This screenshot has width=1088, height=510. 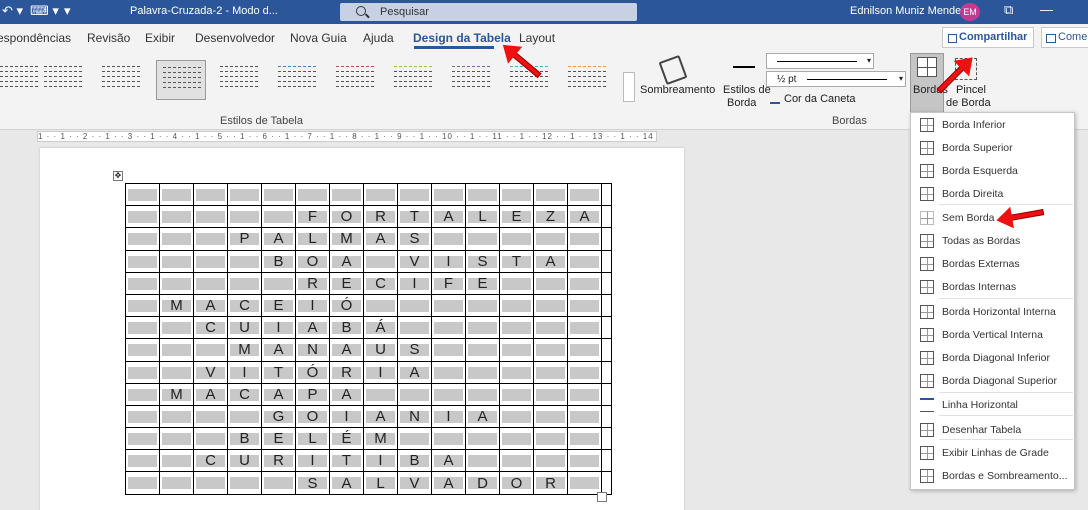 What do you see at coordinates (988, 37) in the screenshot?
I see `share-button: Compartilhar` at bounding box center [988, 37].